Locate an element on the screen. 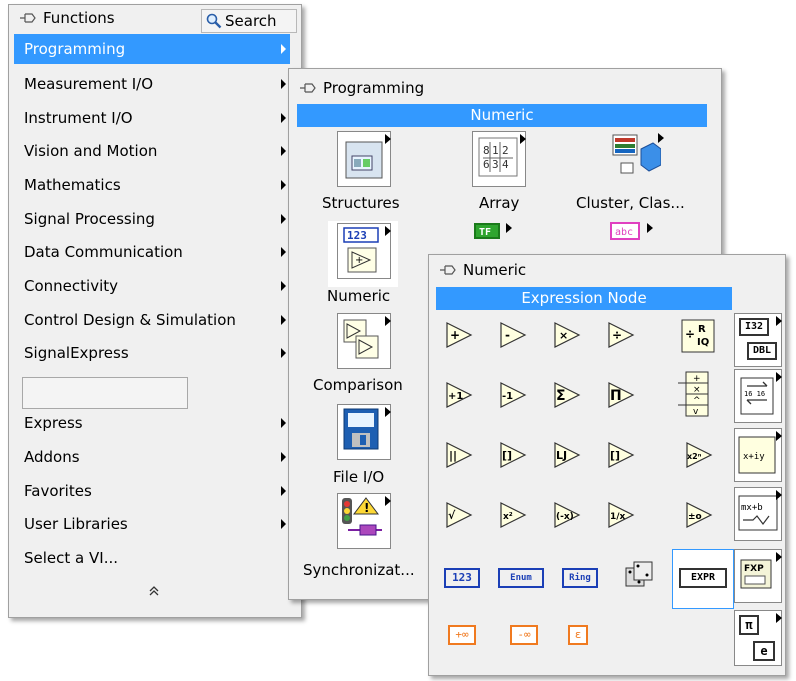  menu-item-programming: Programming is located at coordinates (152, 49).